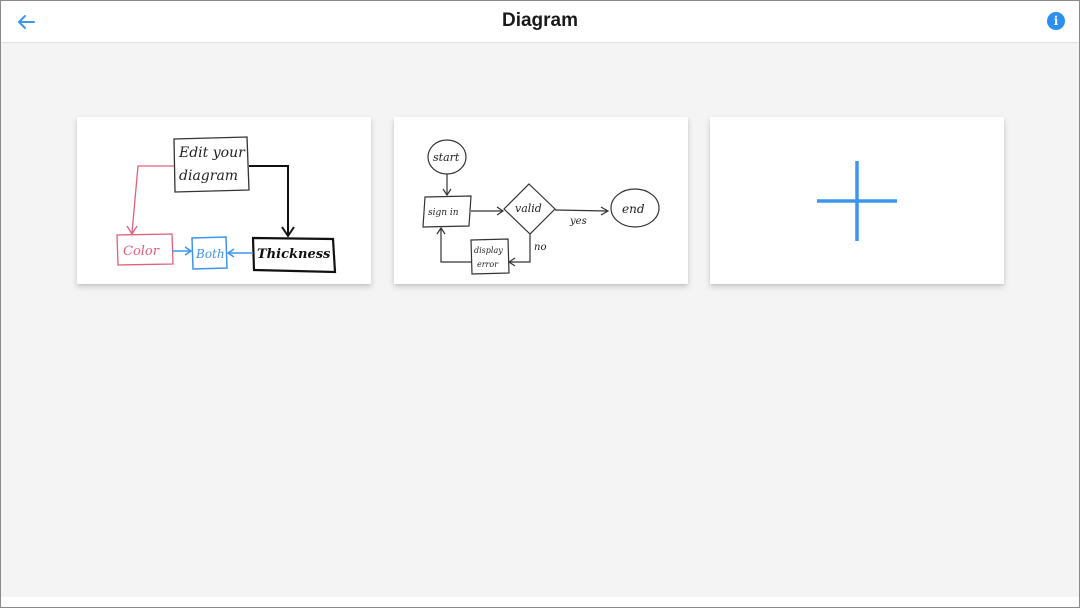 The image size is (1080, 608). Describe the element at coordinates (208, 176) in the screenshot. I see `edit-label-line2: diagram` at that location.